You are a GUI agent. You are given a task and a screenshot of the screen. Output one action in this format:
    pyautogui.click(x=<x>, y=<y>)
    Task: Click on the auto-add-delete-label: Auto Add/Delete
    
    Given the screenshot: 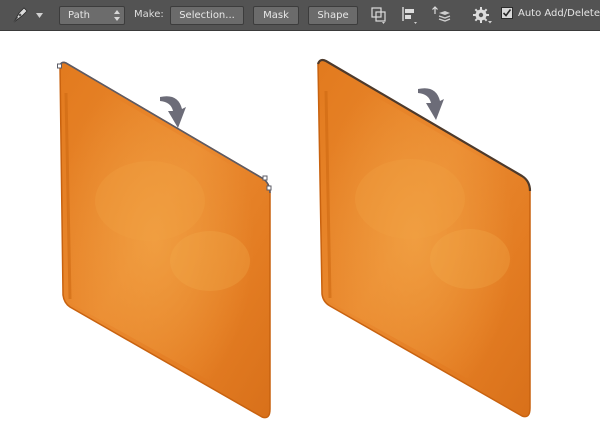 What is the action you would take?
    pyautogui.click(x=559, y=13)
    